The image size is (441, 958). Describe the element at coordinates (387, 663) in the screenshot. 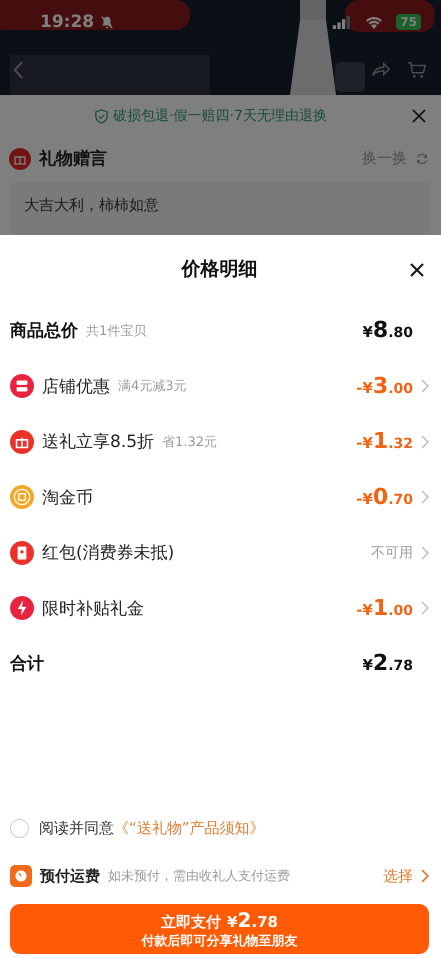

I see `total-amount: ¥2.78` at that location.